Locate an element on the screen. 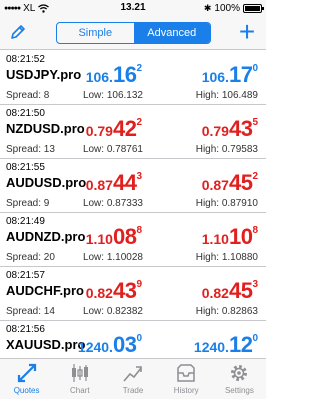  segment-advanced: Advanced is located at coordinates (171, 33).